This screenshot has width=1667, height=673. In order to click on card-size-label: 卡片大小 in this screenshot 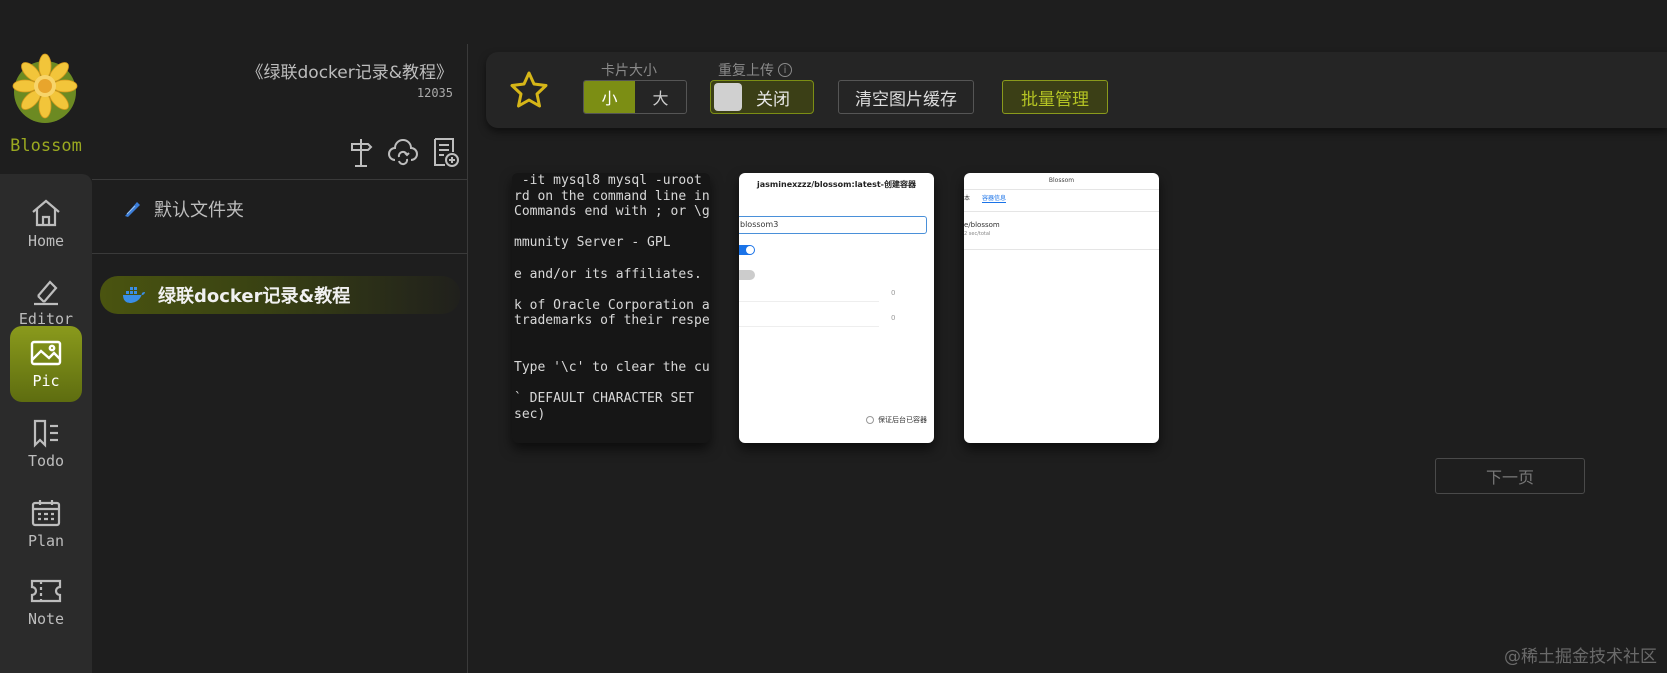, I will do `click(629, 71)`.